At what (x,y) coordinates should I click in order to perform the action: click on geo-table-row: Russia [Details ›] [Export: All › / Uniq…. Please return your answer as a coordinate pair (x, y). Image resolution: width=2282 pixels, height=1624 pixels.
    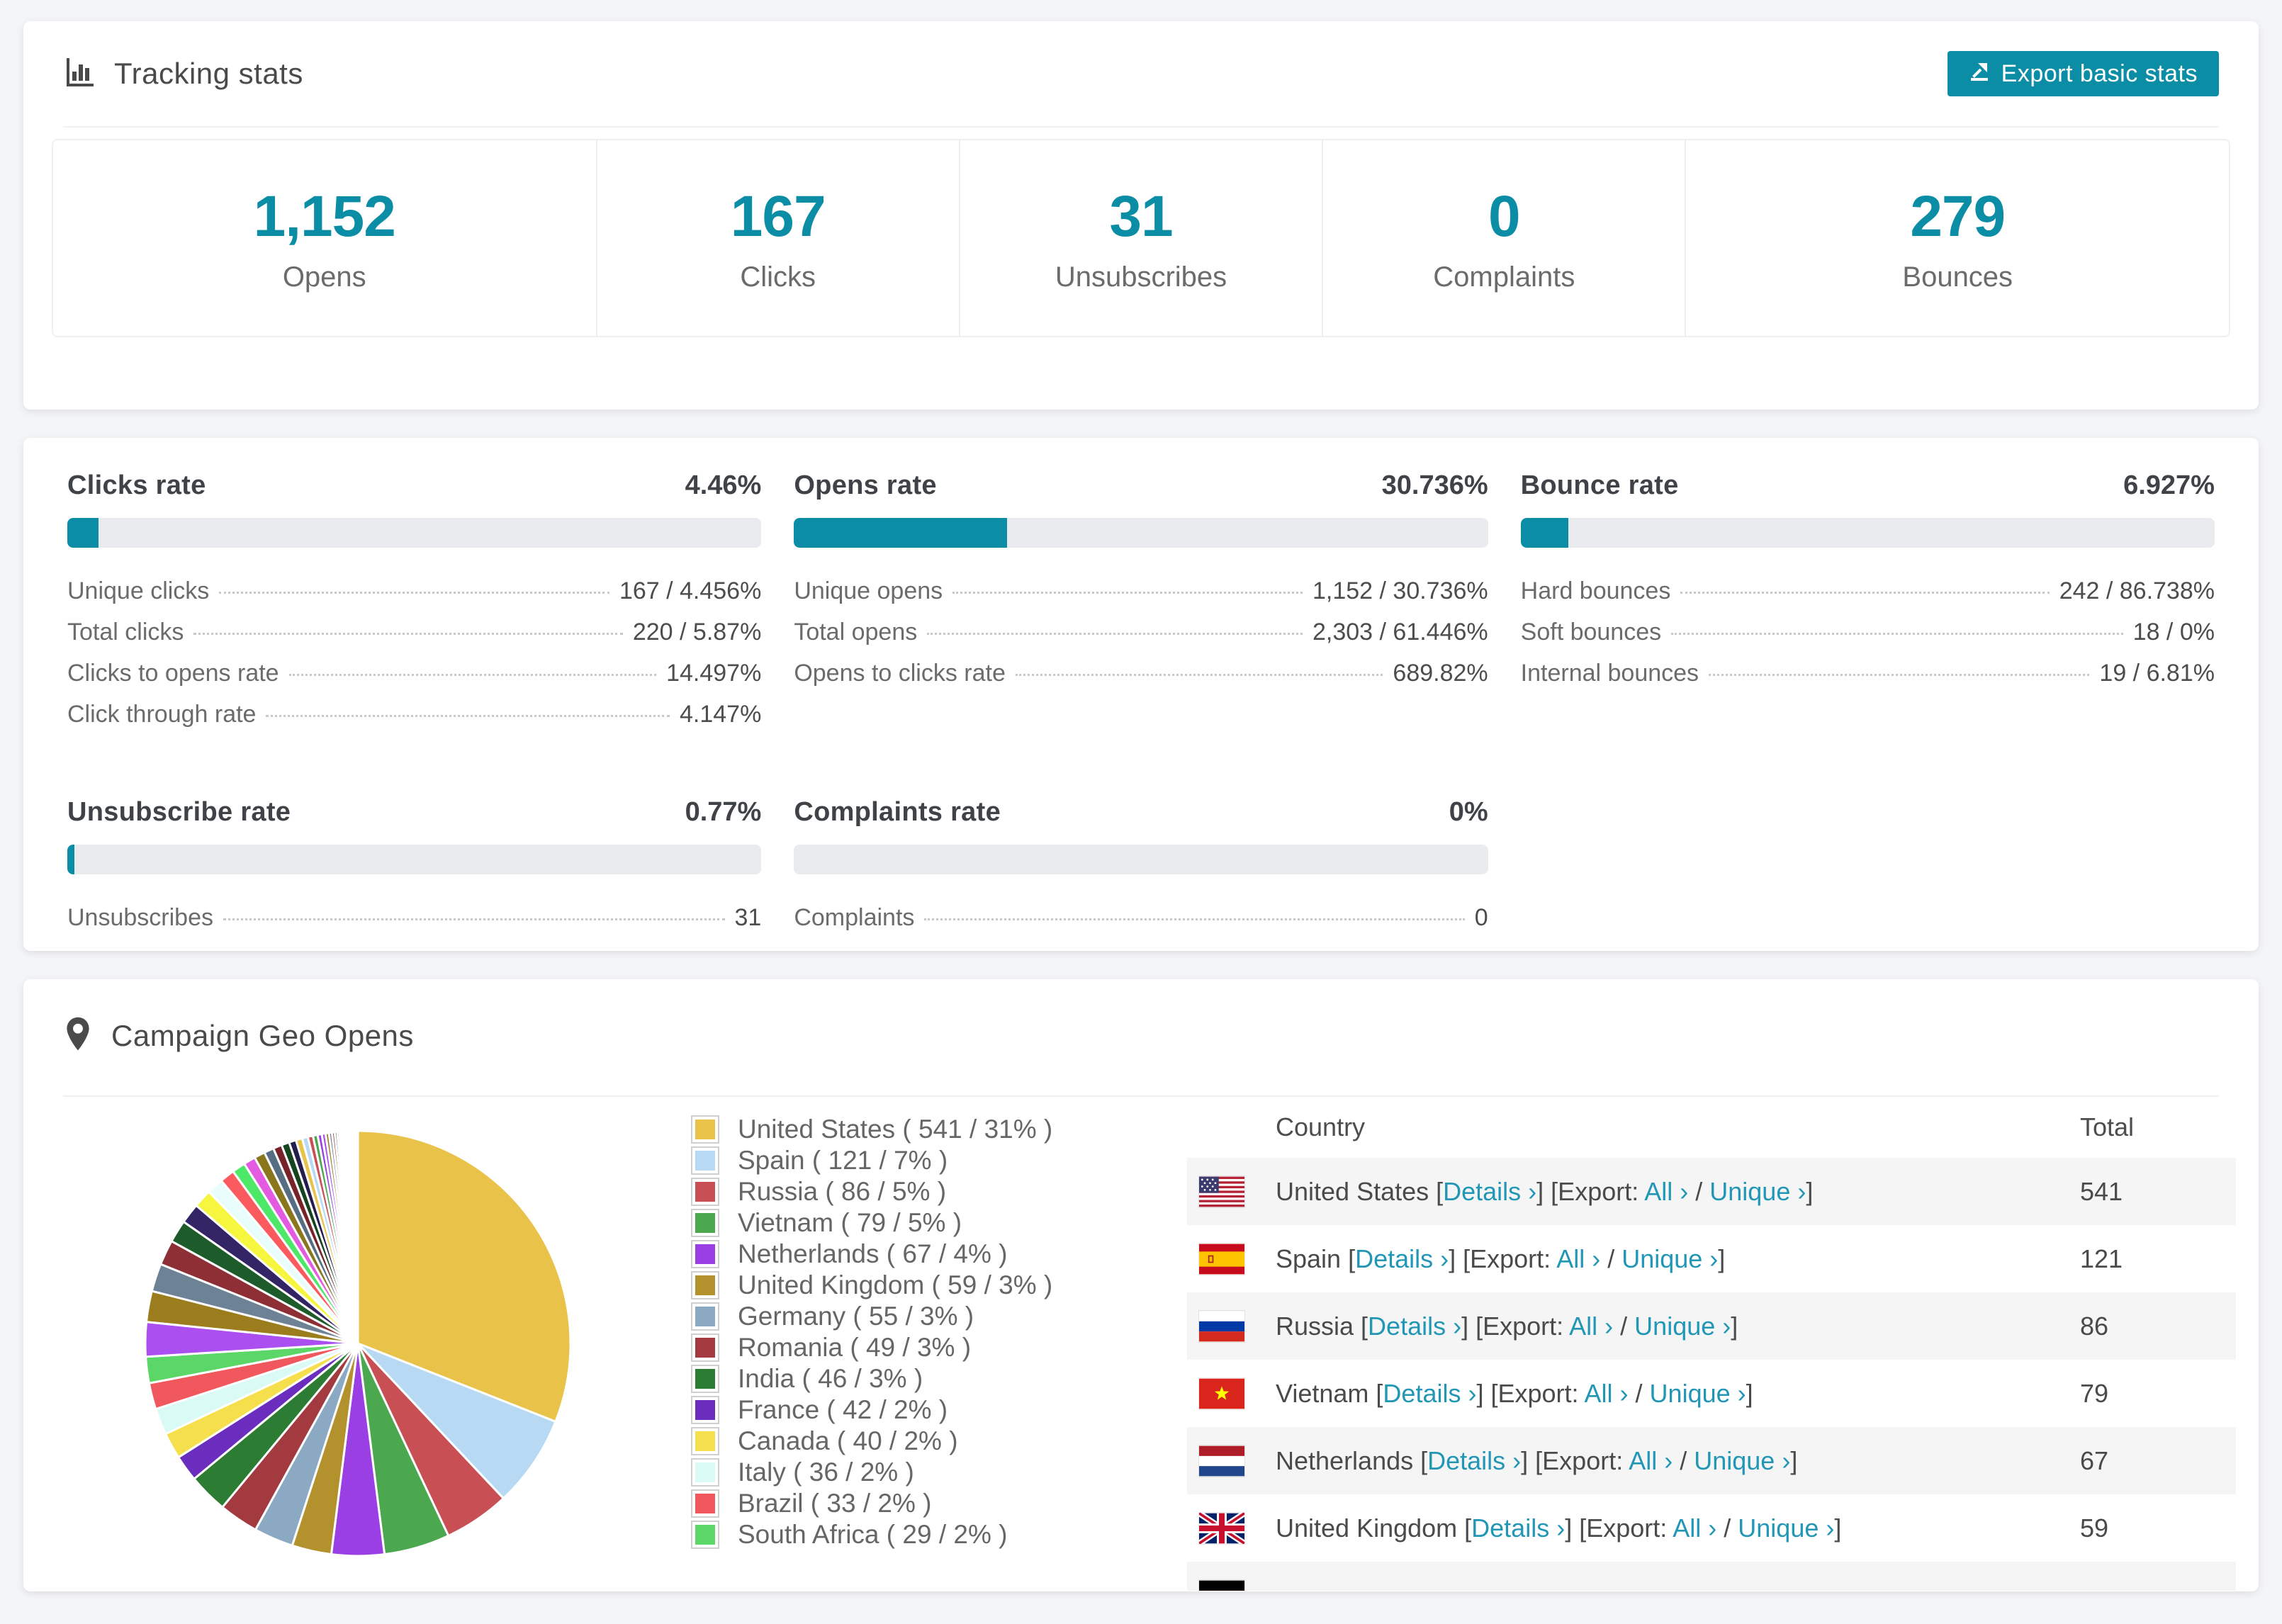
    Looking at the image, I should click on (1711, 1326).